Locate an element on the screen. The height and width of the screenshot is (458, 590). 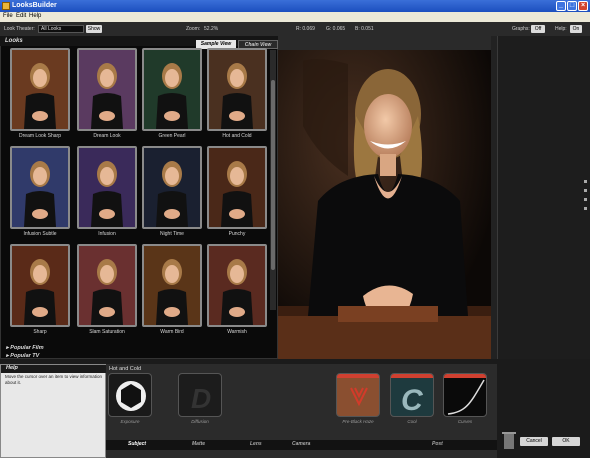
tool-diffusion: D is located at coordinates (200, 395).